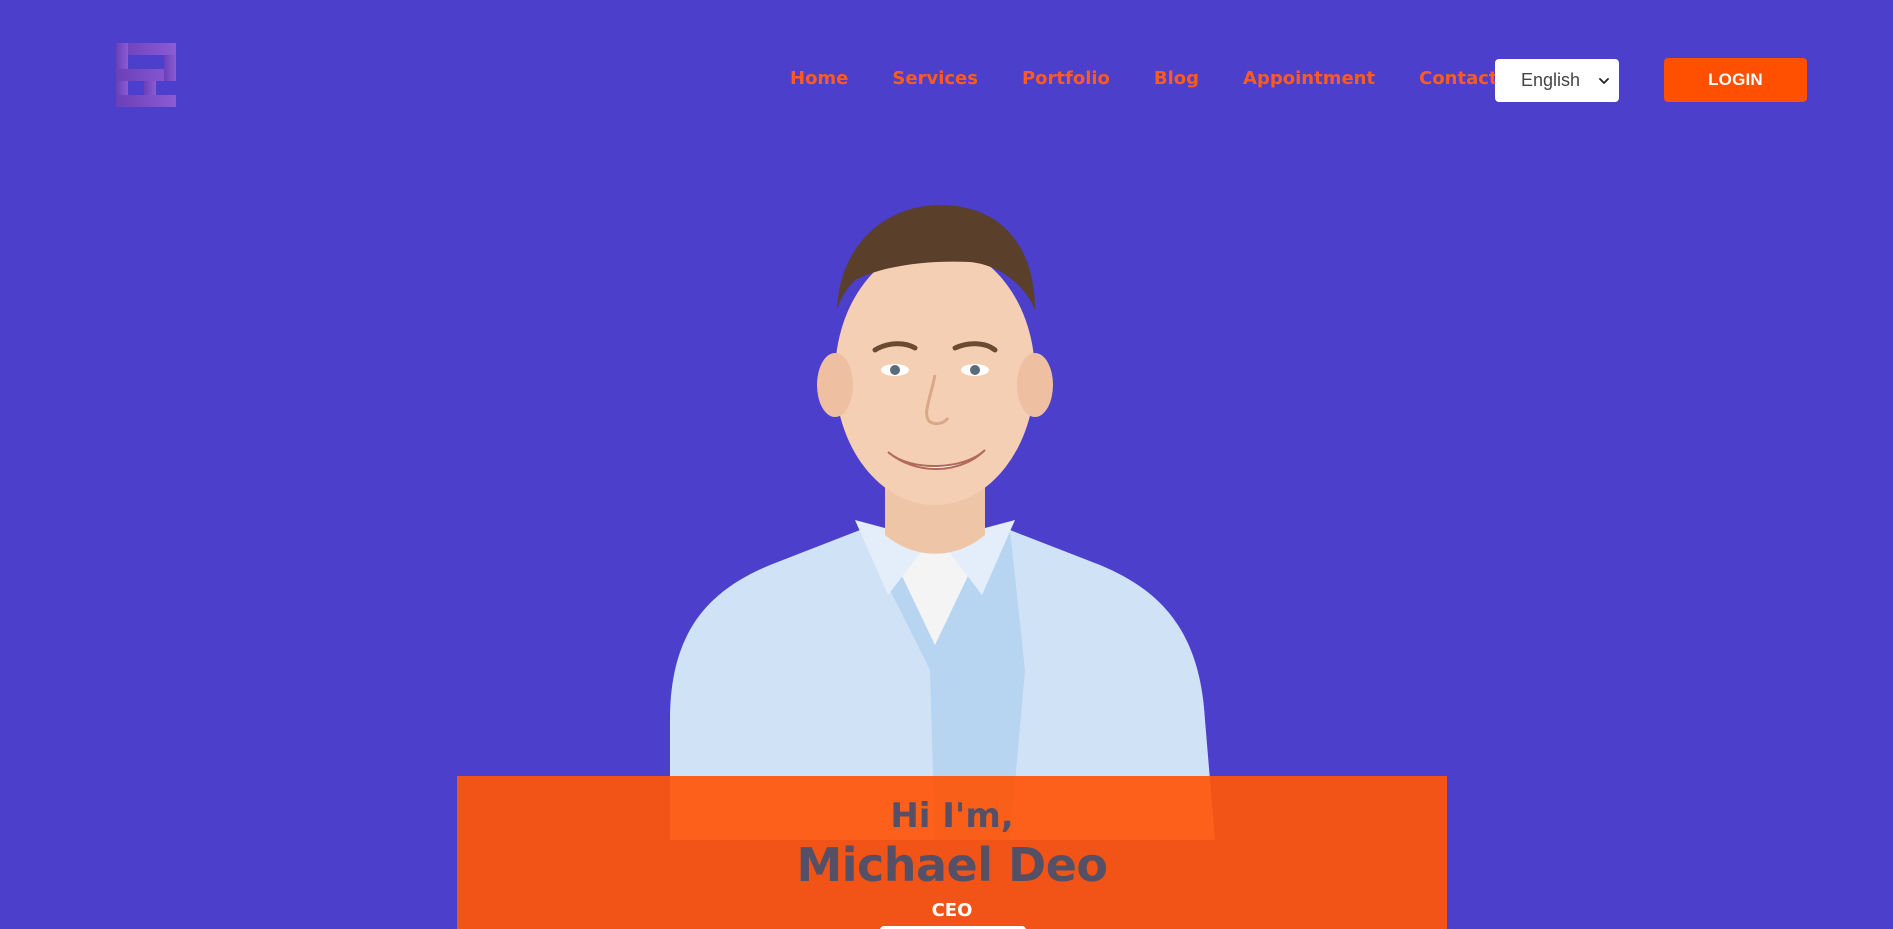 This screenshot has height=929, width=1893. I want to click on nav-item-portfolio: Portfolio, so click(1066, 79).